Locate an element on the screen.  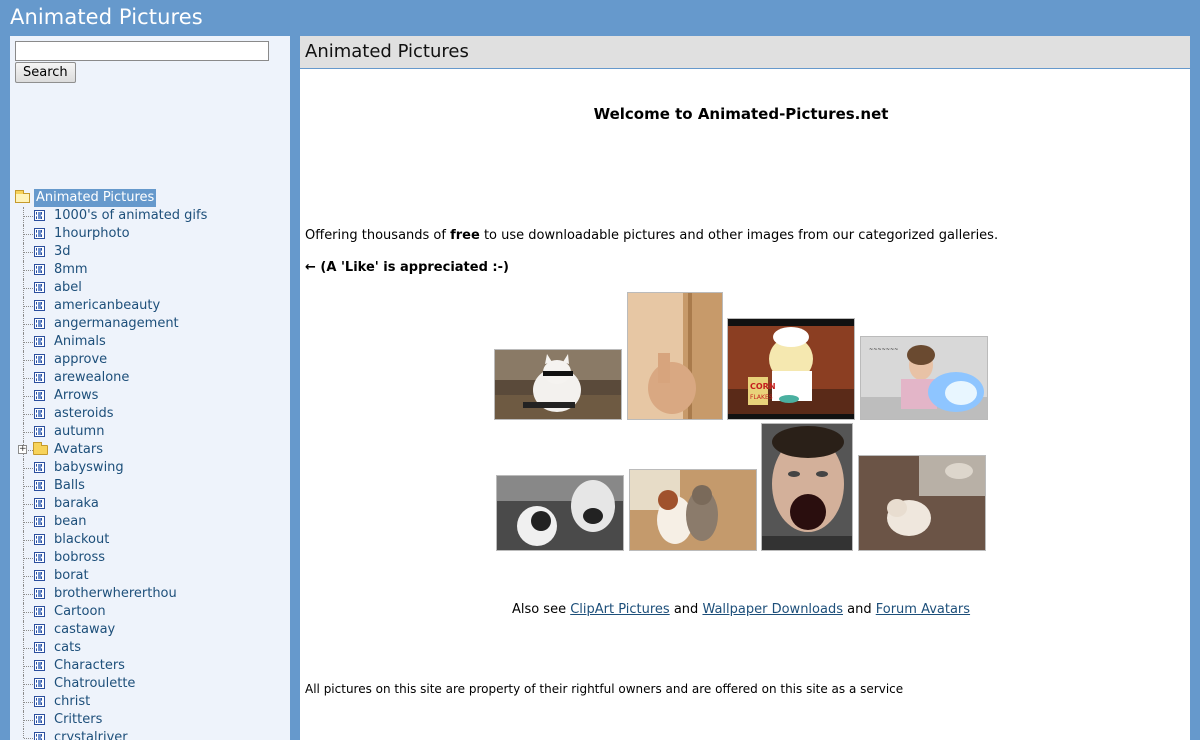
tree-item-label: 3d is located at coordinates (62, 252).